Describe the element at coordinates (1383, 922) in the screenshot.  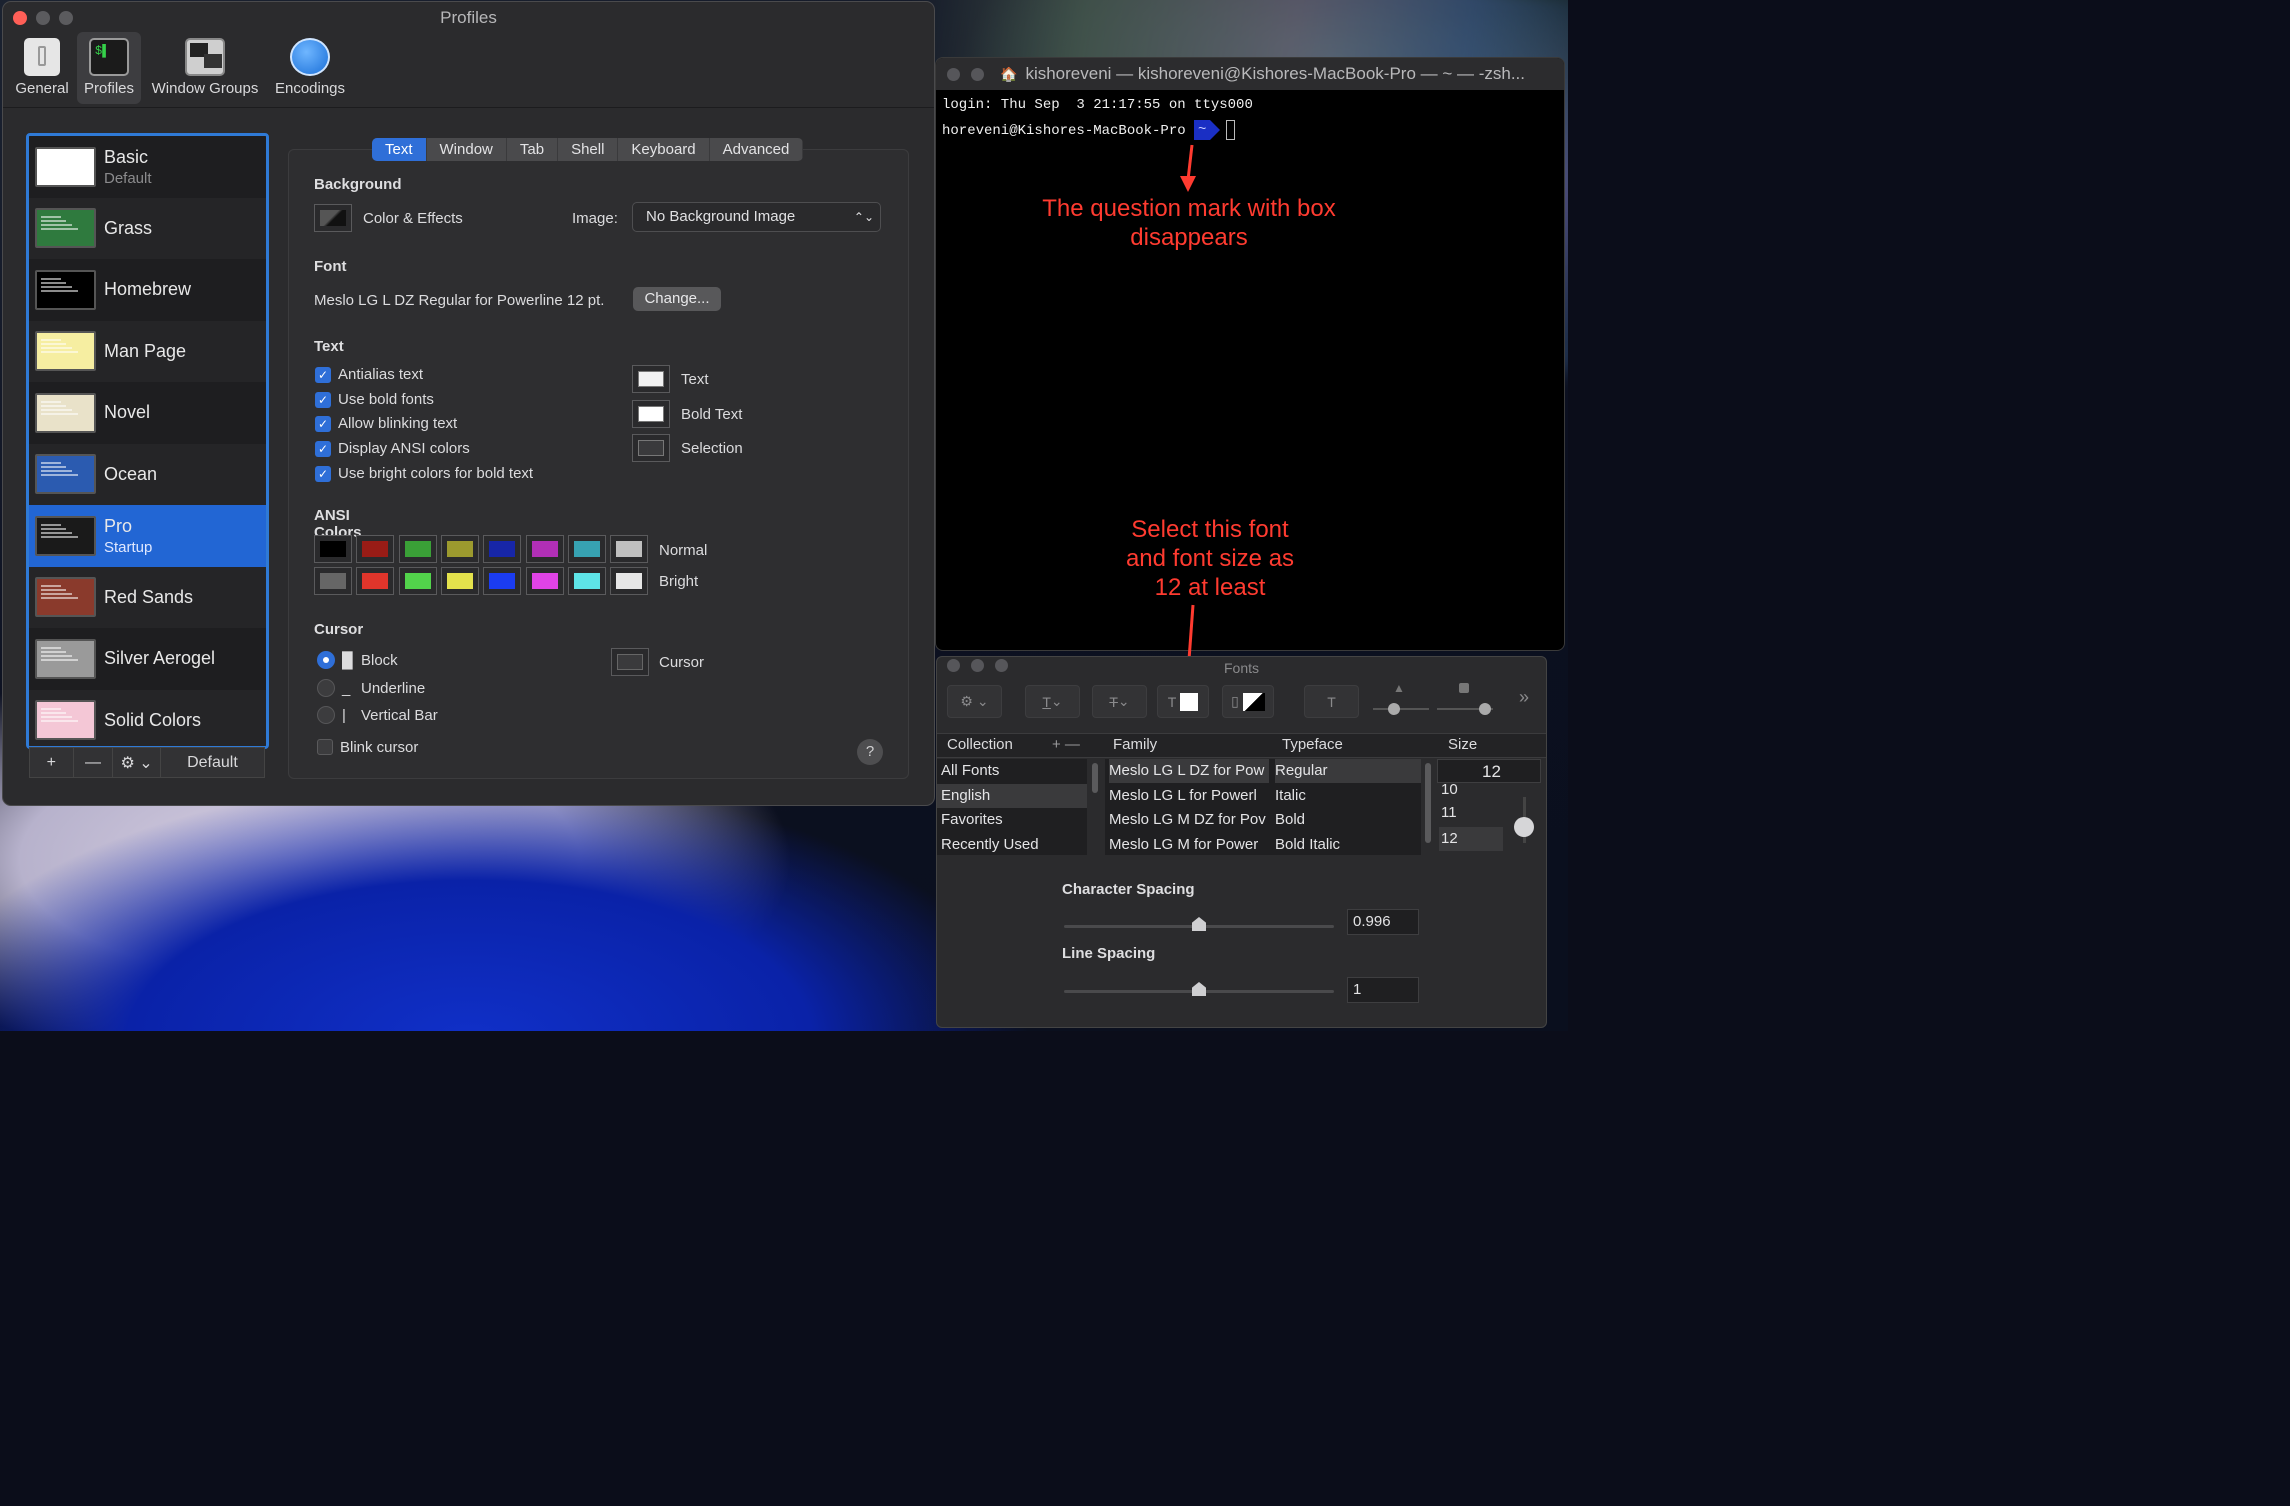
I see `character-spacing-input: 0.996` at that location.